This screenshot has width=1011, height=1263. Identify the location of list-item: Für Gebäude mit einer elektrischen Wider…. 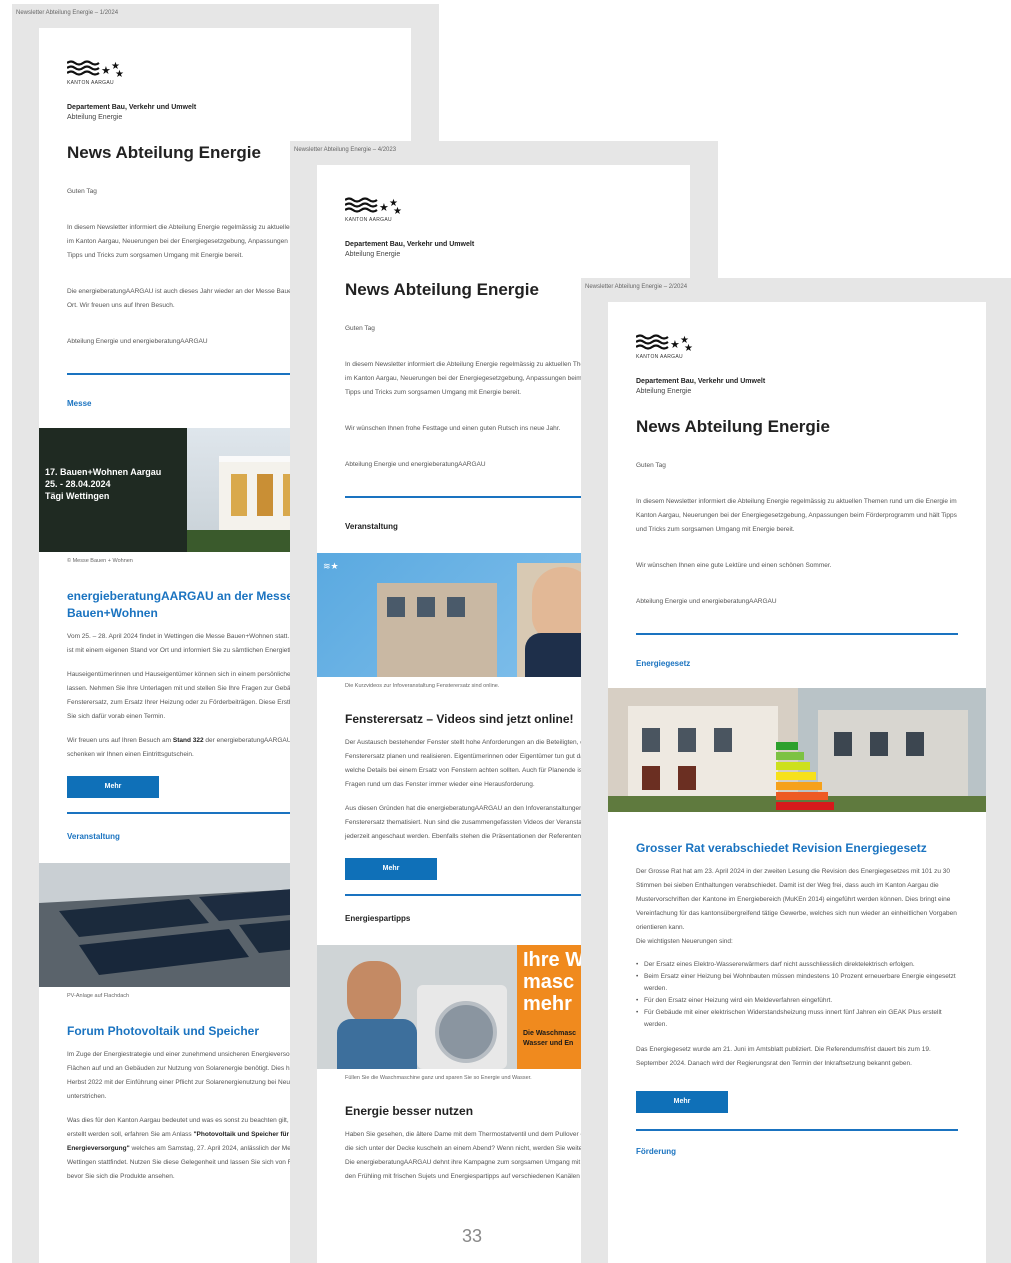
(797, 1019).